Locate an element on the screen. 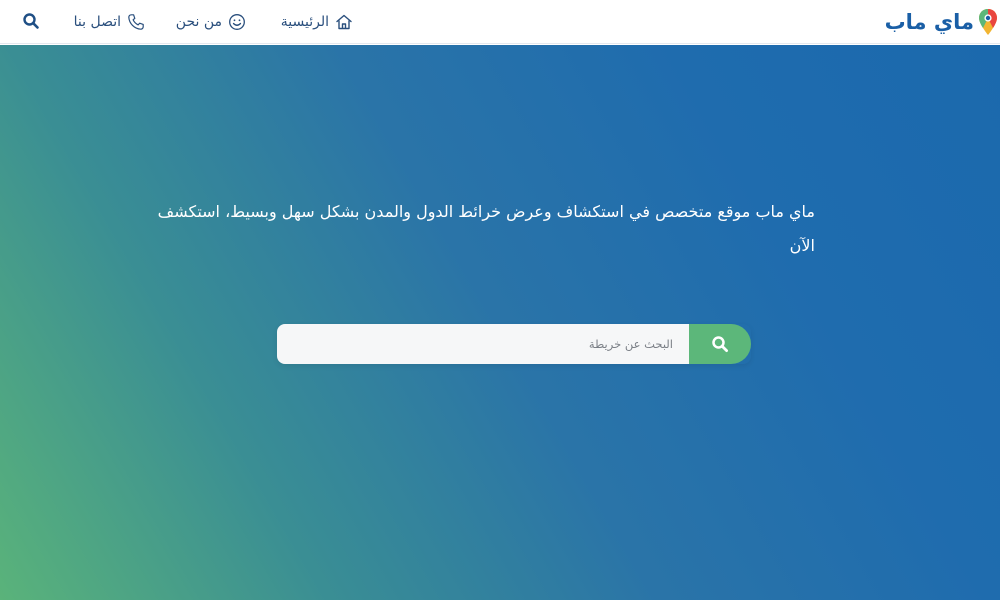  map-search-input is located at coordinates (483, 344).